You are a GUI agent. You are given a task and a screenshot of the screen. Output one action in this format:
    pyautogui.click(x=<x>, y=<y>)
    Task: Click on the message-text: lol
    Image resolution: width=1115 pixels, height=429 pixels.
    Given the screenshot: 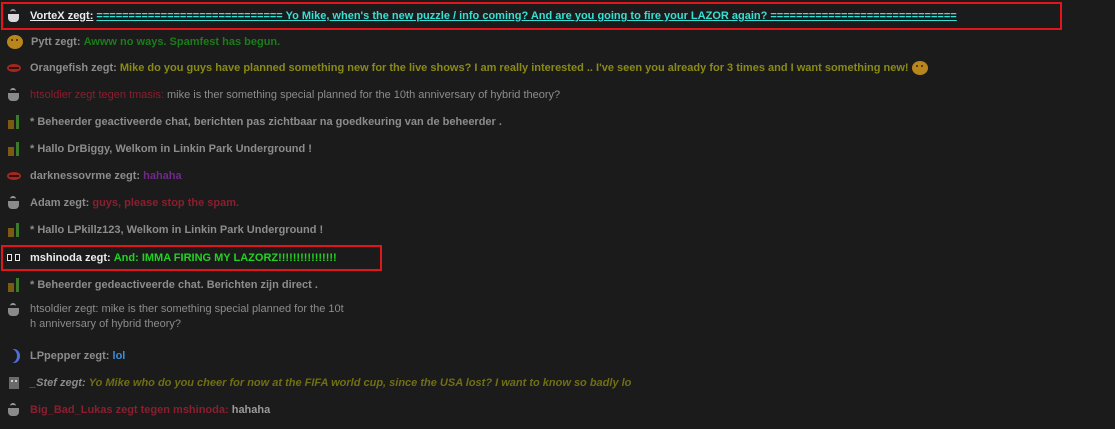 What is the action you would take?
    pyautogui.click(x=119, y=356)
    